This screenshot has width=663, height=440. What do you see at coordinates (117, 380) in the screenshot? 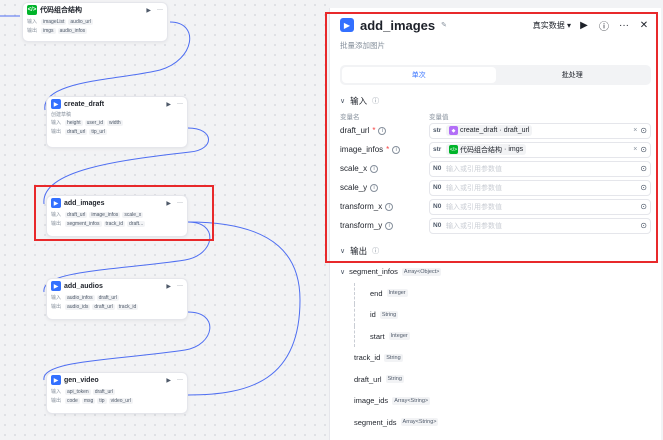
I see `node-header: ▶ gen_video ▶ ···` at bounding box center [117, 380].